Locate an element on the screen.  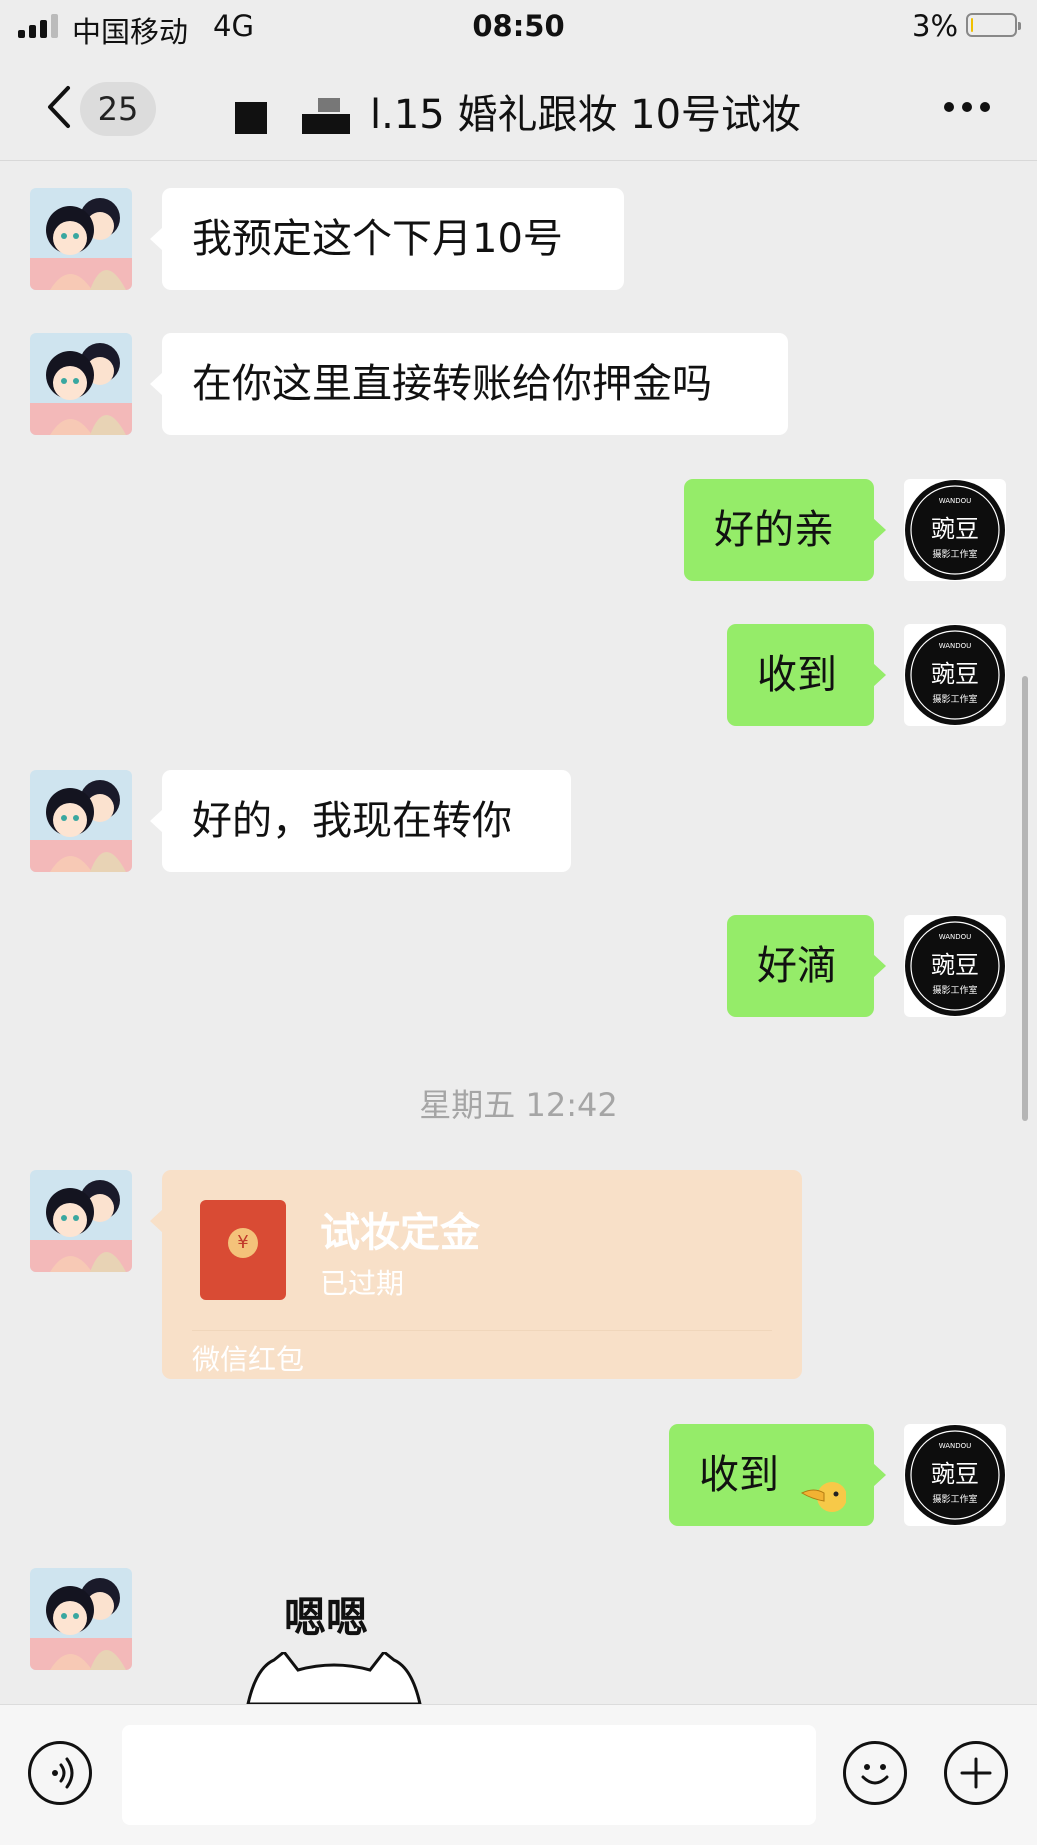
chat-scrollbar is located at coordinates (1025, 898).